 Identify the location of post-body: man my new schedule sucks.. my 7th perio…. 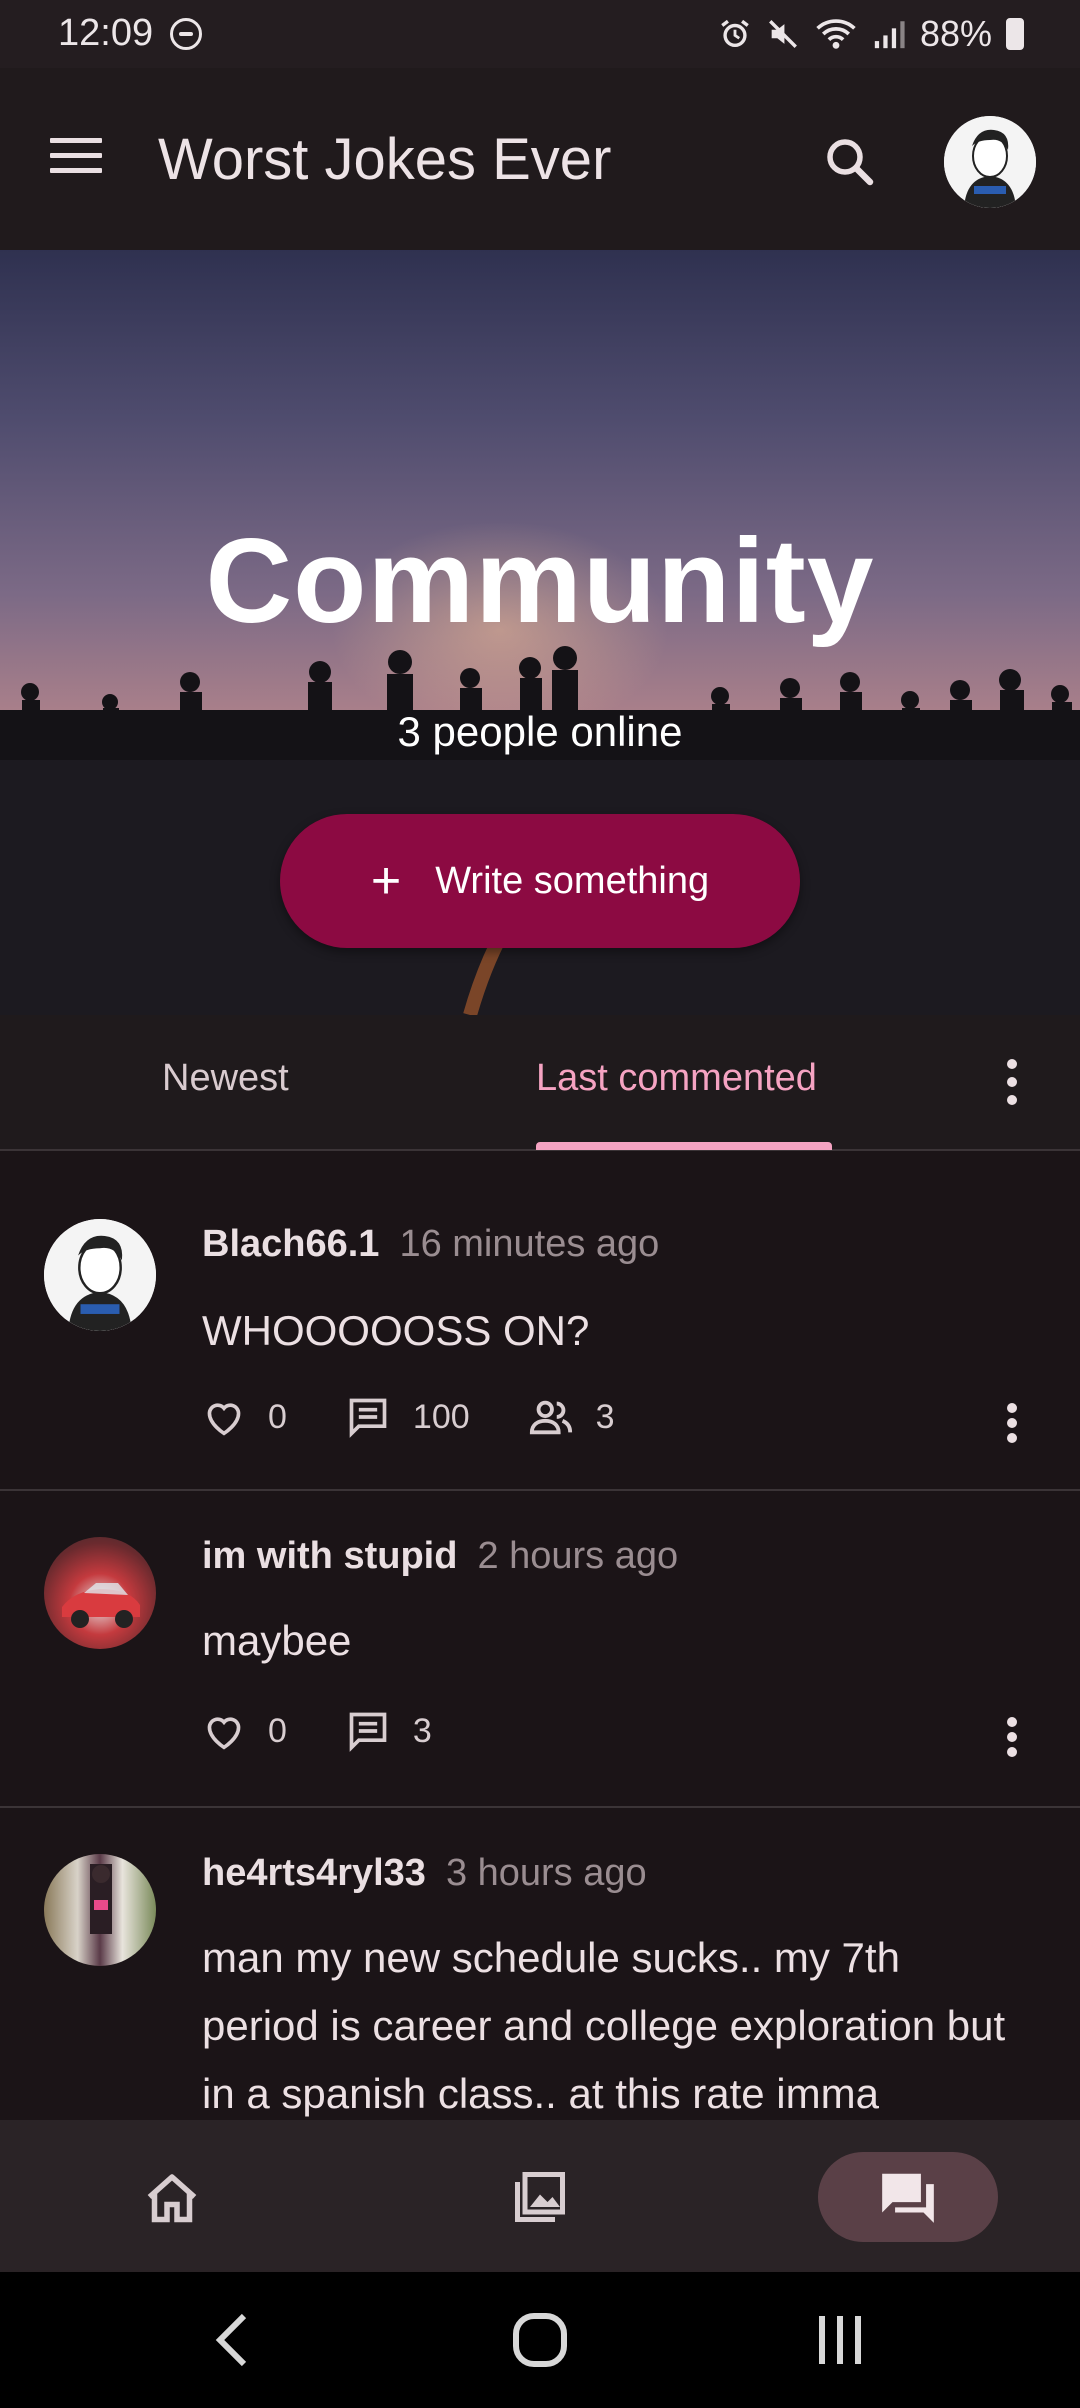
(604, 2025).